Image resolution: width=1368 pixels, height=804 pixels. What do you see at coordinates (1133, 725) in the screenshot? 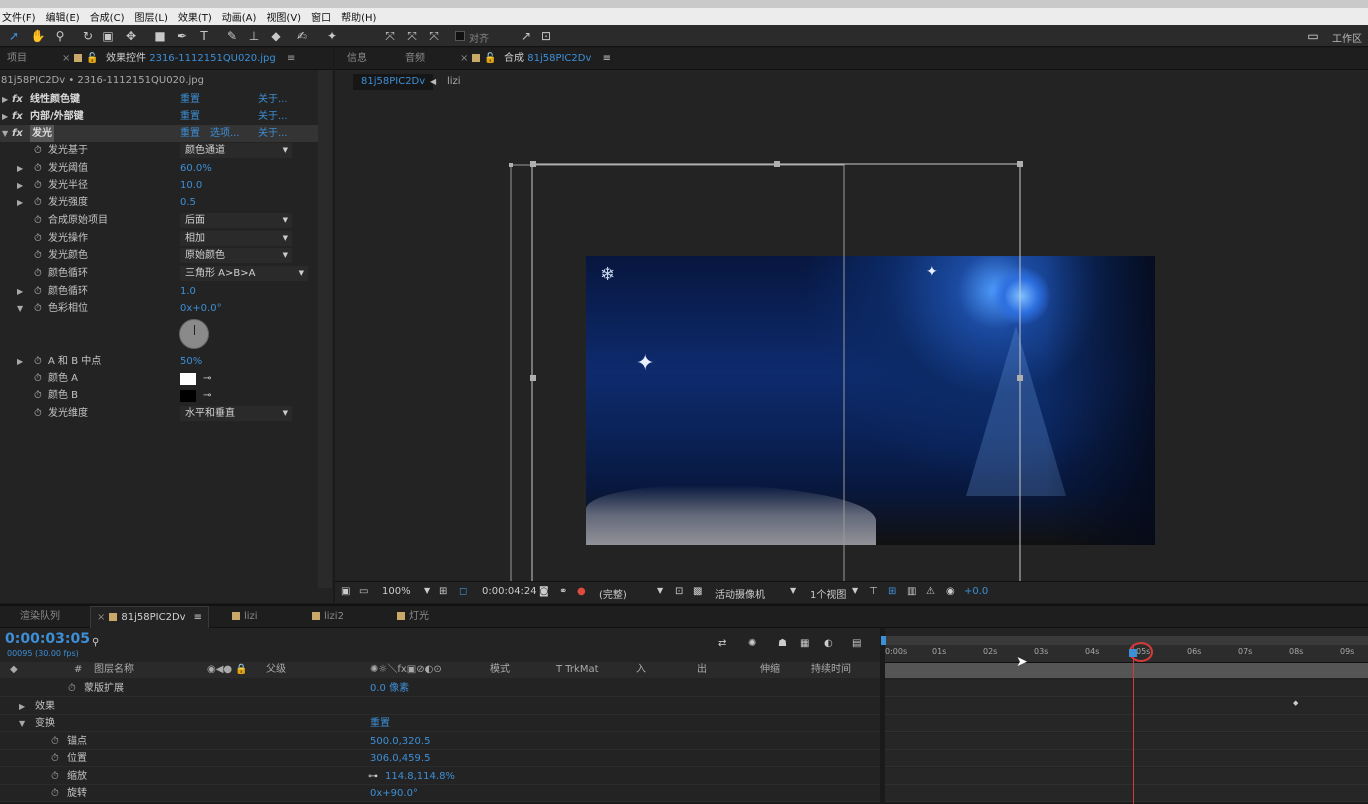
I see `playhead-line` at bounding box center [1133, 725].